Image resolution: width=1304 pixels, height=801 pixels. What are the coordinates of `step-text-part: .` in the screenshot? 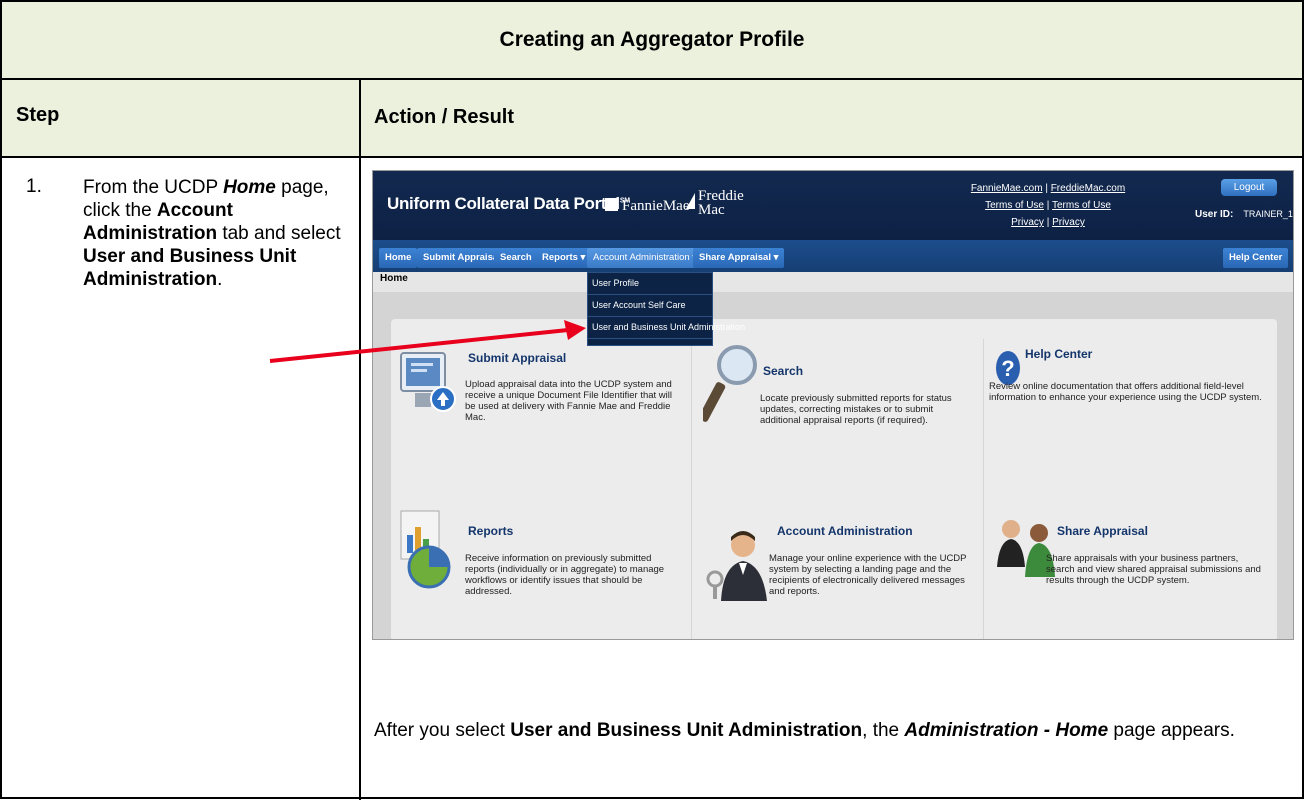 It's located at (220, 279).